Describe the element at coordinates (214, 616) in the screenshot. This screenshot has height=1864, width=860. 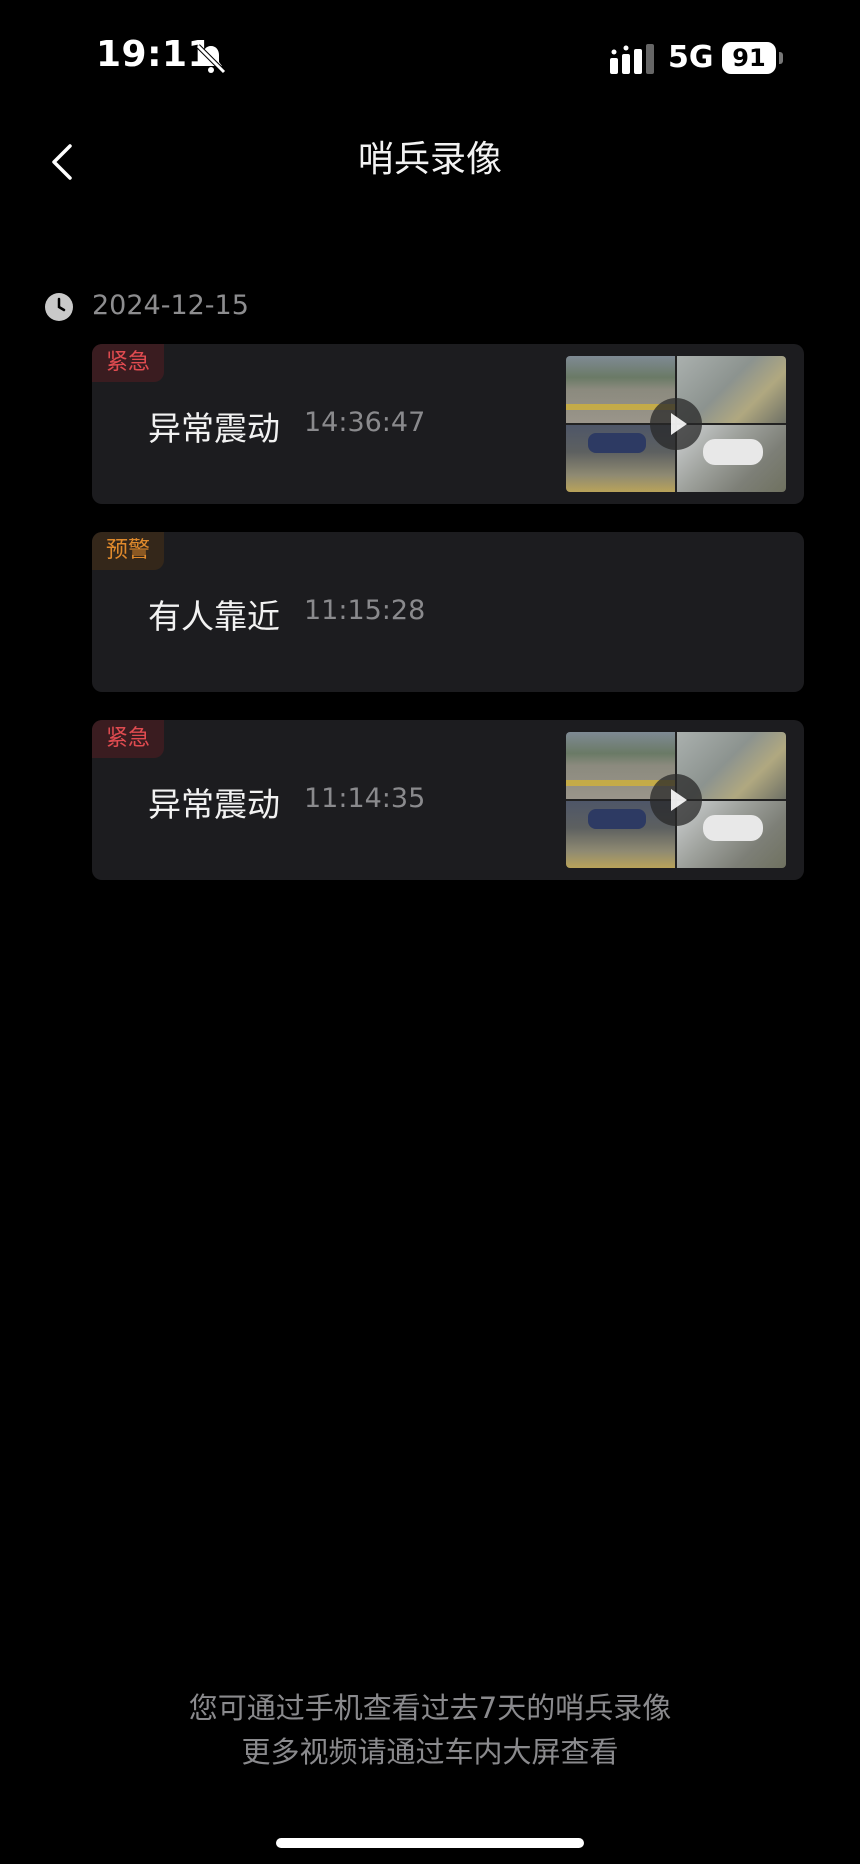
I see `event-name: 有人靠近` at that location.